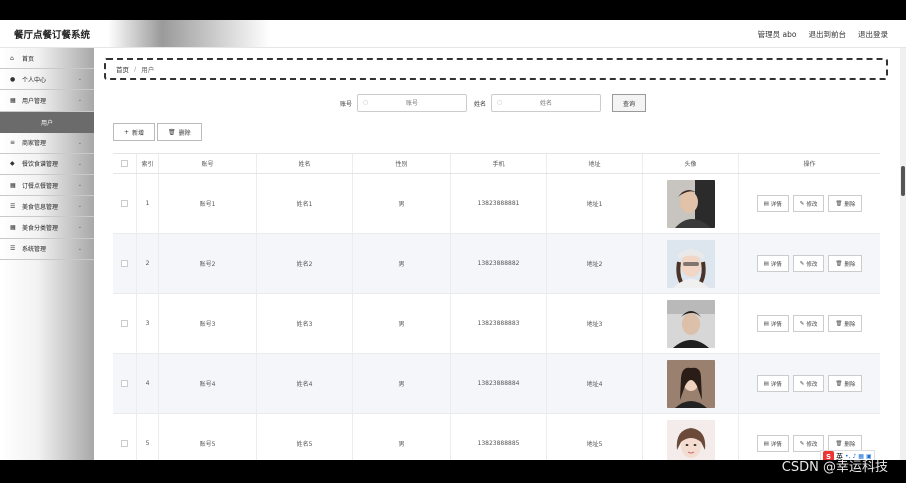 The width and height of the screenshot is (906, 483). Describe the element at coordinates (47, 59) in the screenshot. I see `sidebar-item-0: ⌂ 首页` at that location.